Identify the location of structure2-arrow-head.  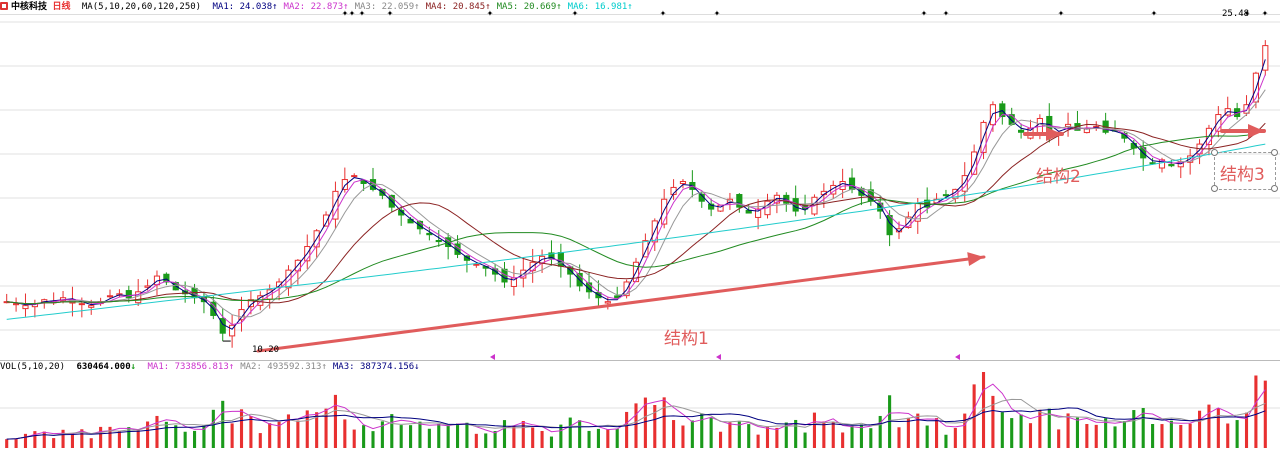
(1054, 134).